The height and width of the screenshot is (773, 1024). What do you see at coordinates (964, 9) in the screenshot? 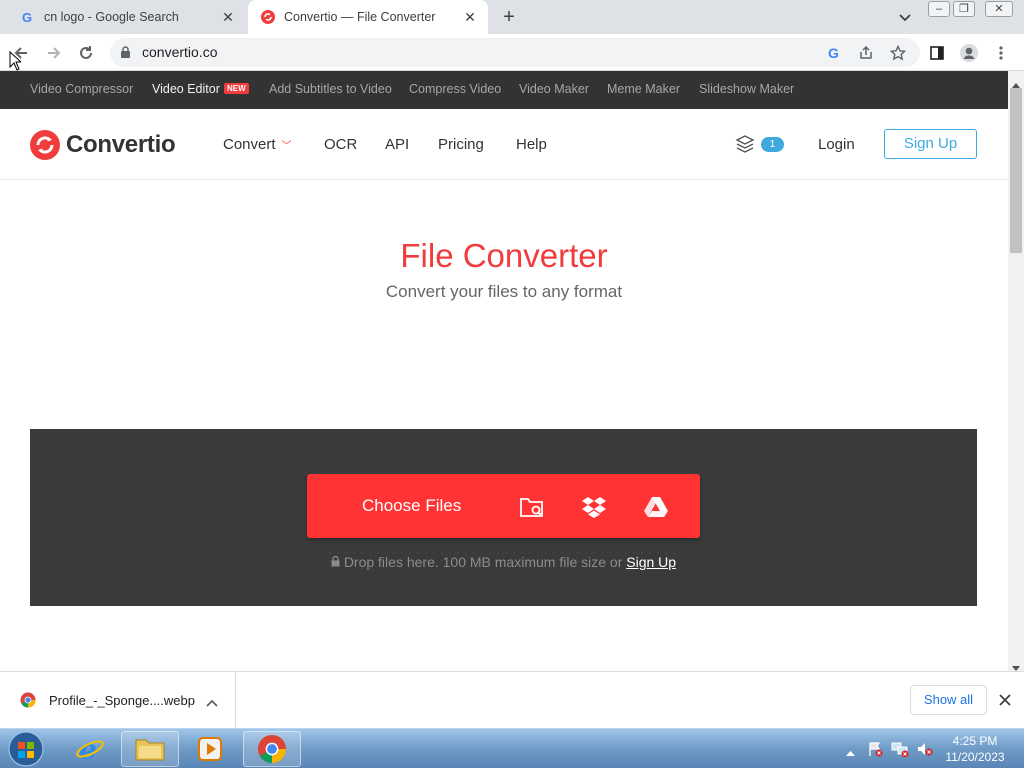
I see `restore-window-button: ❐` at bounding box center [964, 9].